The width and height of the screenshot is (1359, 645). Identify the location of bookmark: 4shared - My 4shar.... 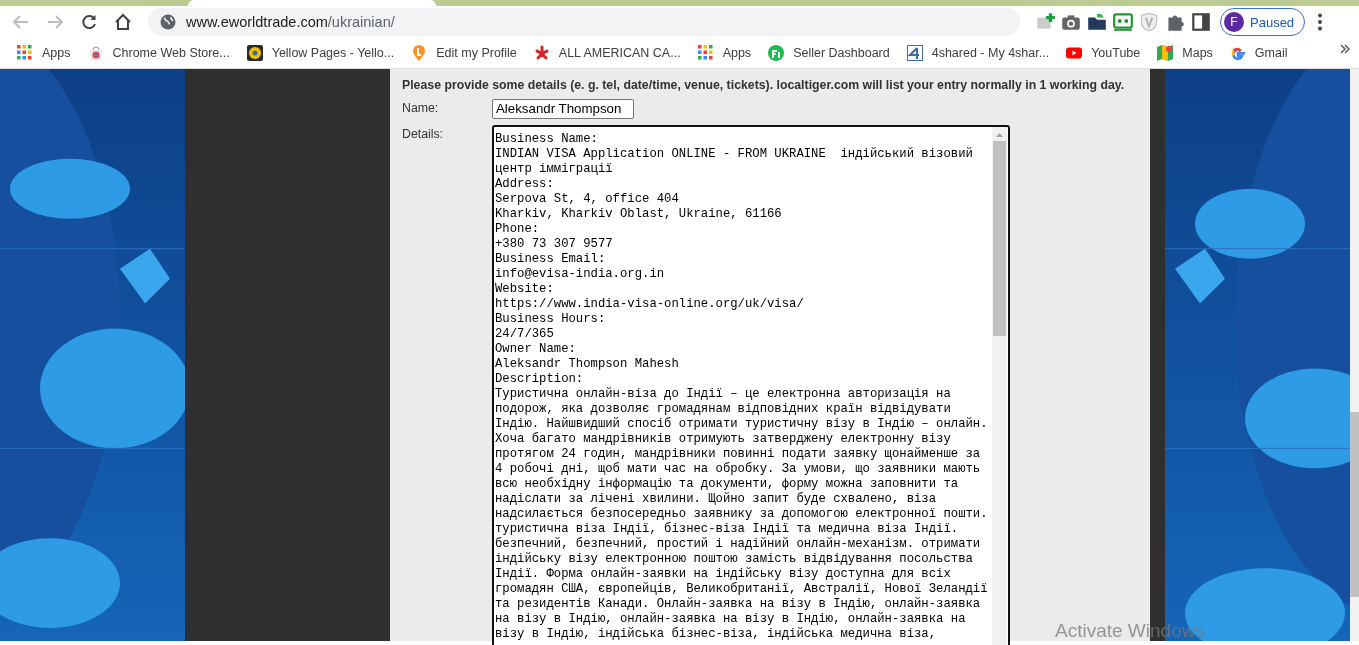
(977, 53).